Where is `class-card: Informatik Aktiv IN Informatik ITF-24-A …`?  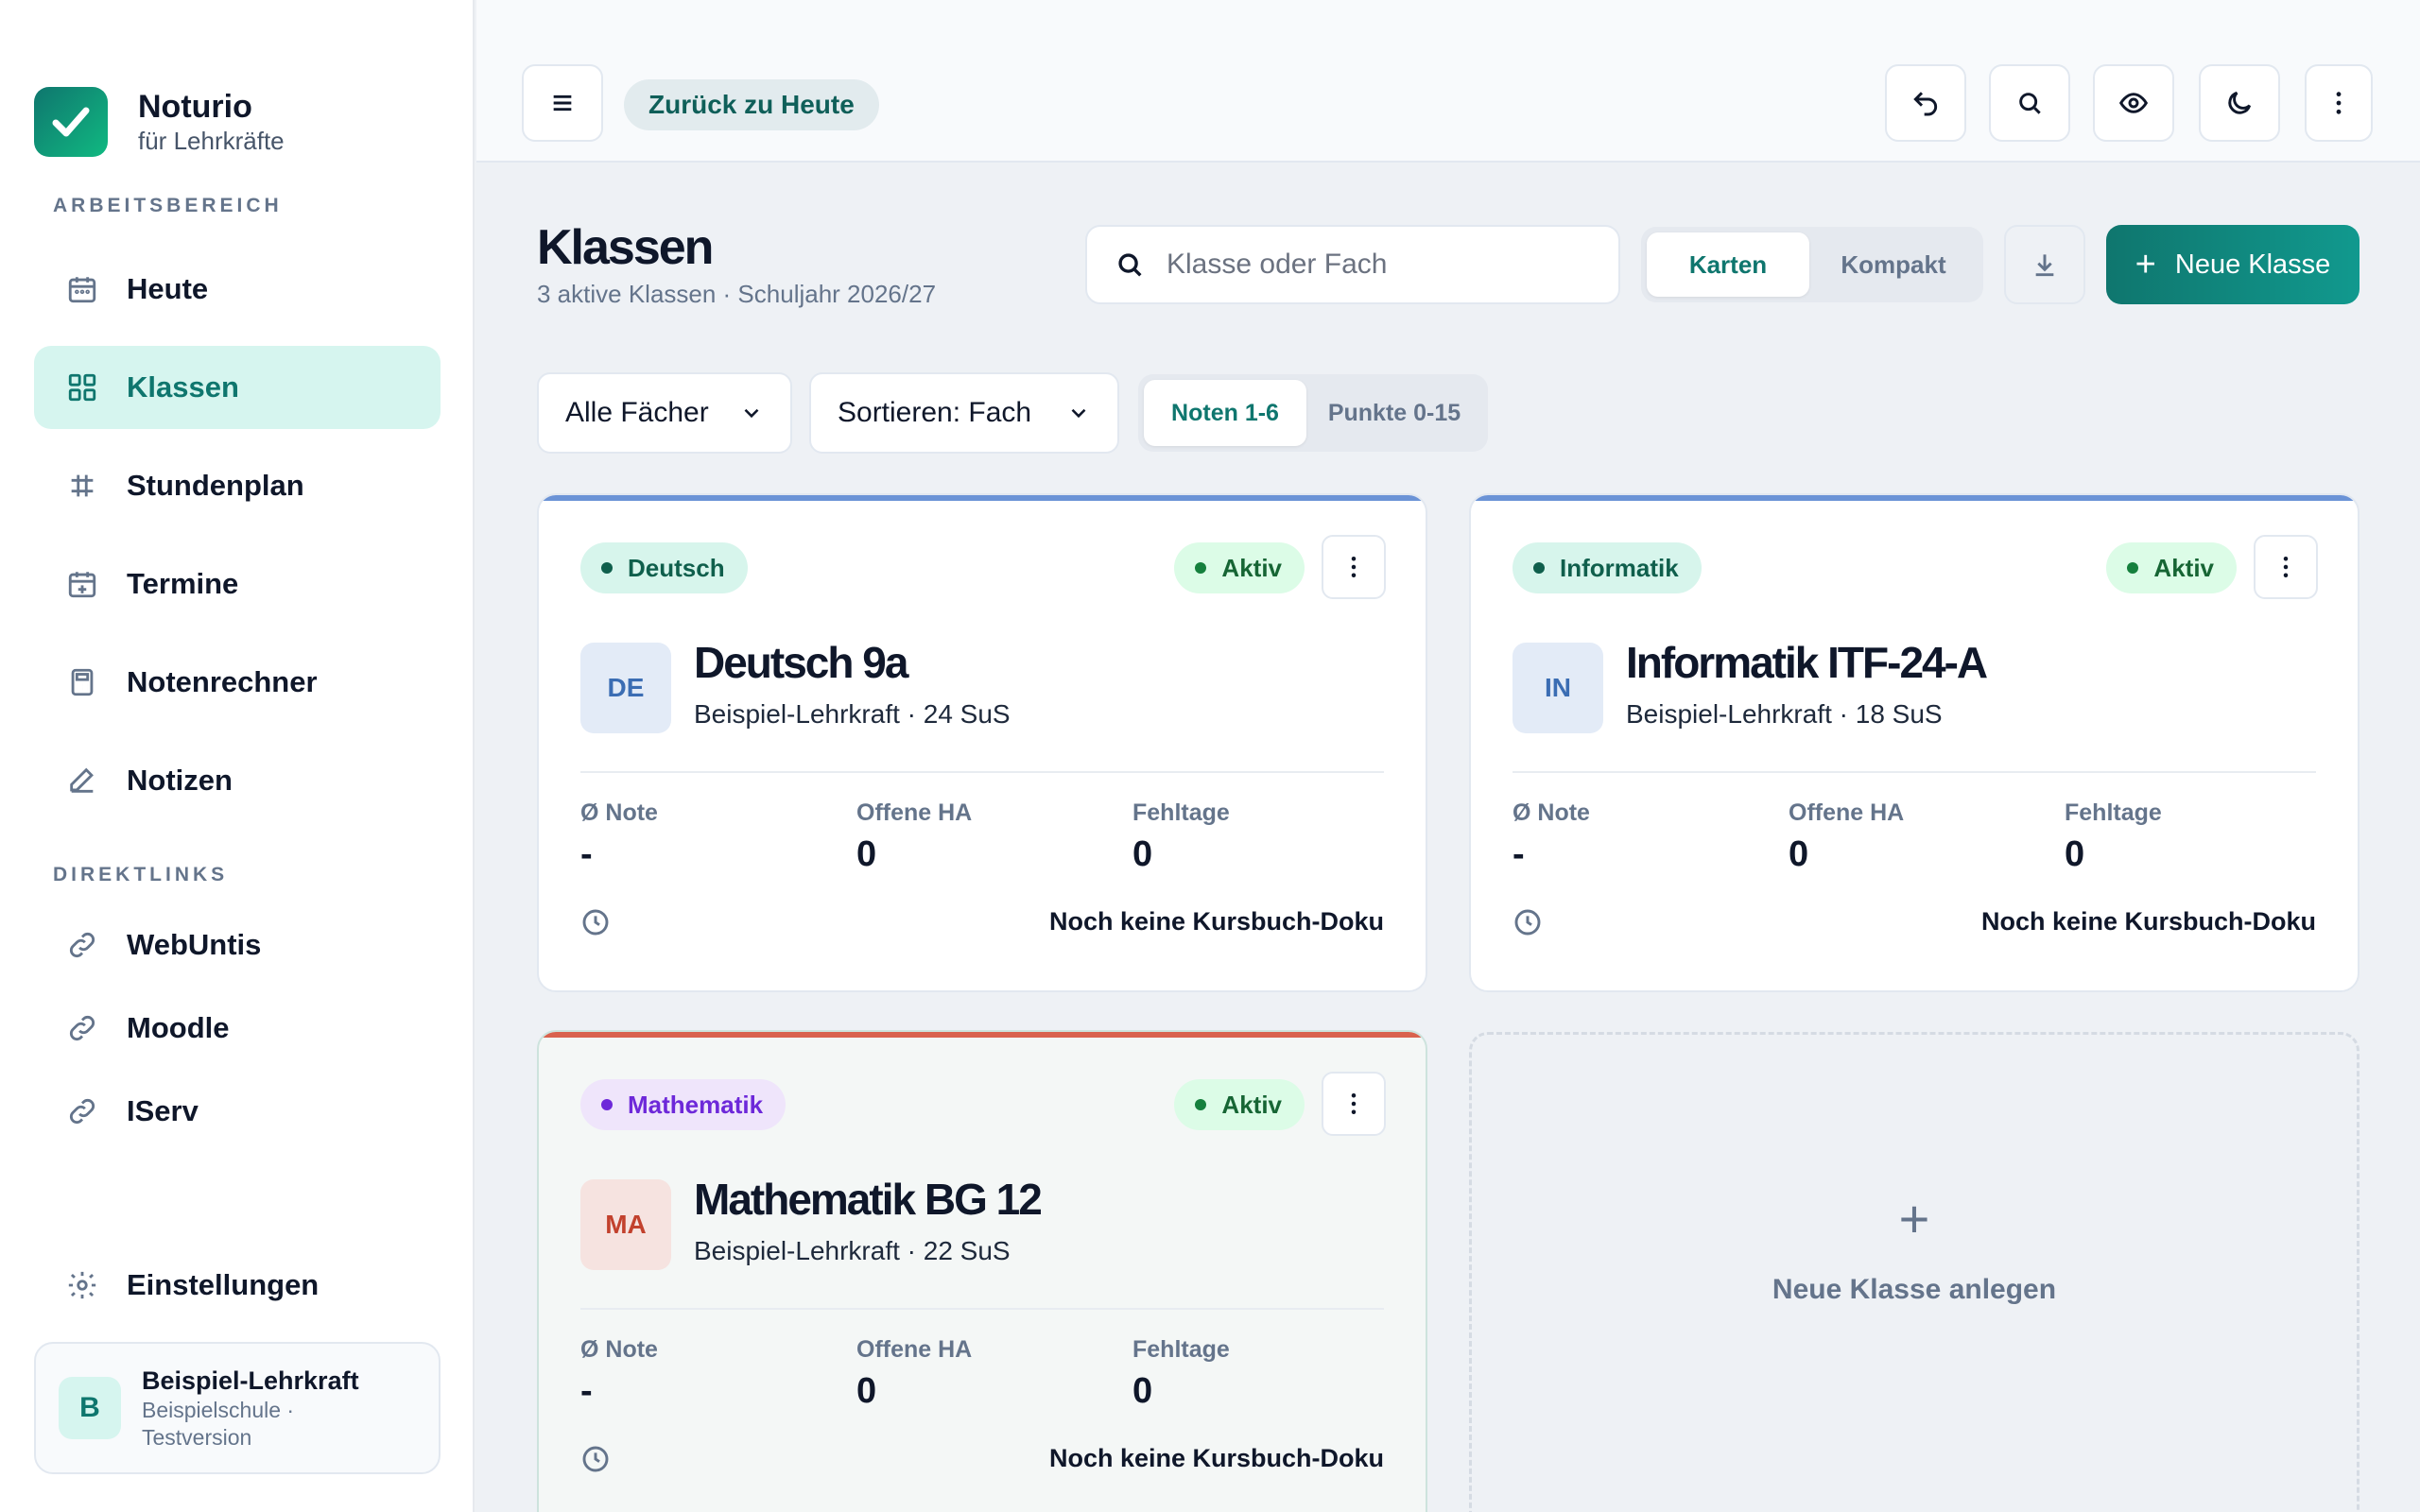
class-card: Informatik Aktiv IN Informatik ITF-24-A … is located at coordinates (1914, 742).